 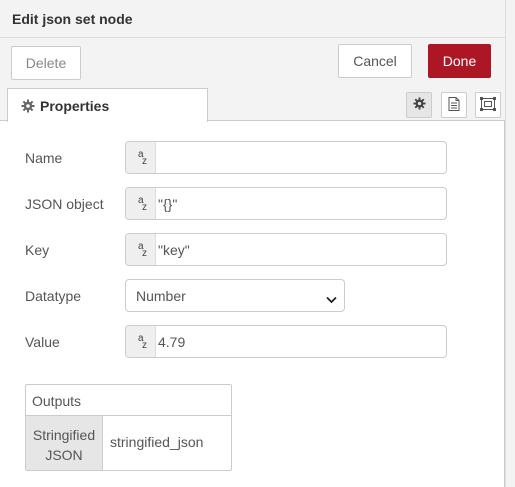 I want to click on form-row-value: Value az 4.79, so click(x=240, y=342).